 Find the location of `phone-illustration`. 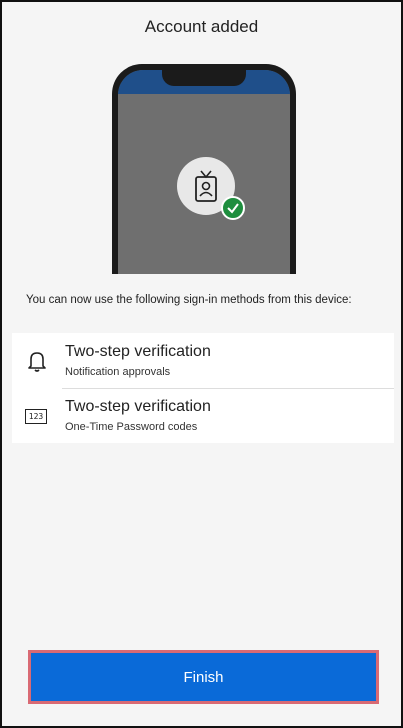

phone-illustration is located at coordinates (204, 169).